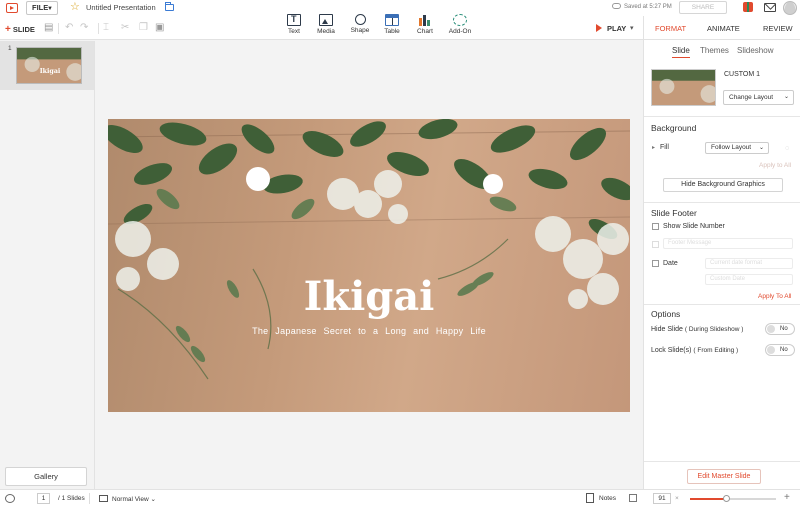 The image size is (800, 507). Describe the element at coordinates (670, 28) in the screenshot. I see `tab-format: FORMAT` at that location.